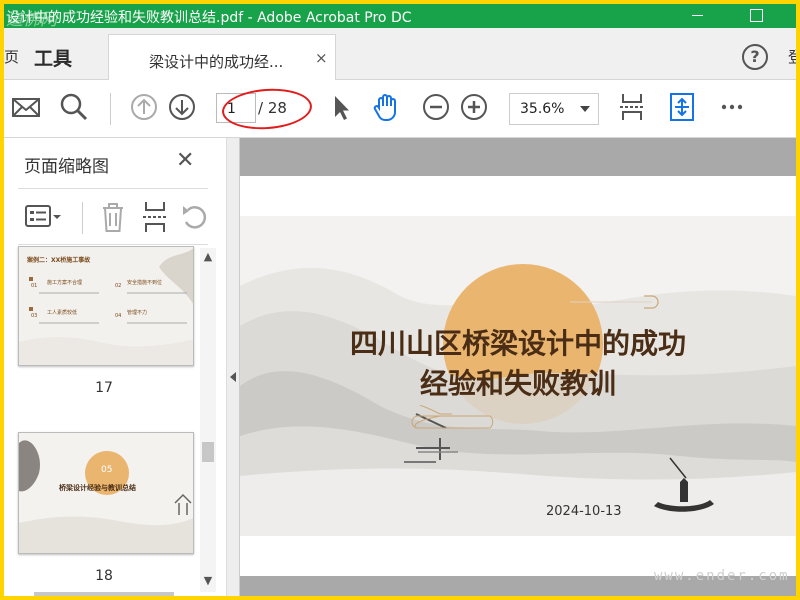 The height and width of the screenshot is (600, 800). What do you see at coordinates (755, 57) in the screenshot?
I see `help-icon: ?` at bounding box center [755, 57].